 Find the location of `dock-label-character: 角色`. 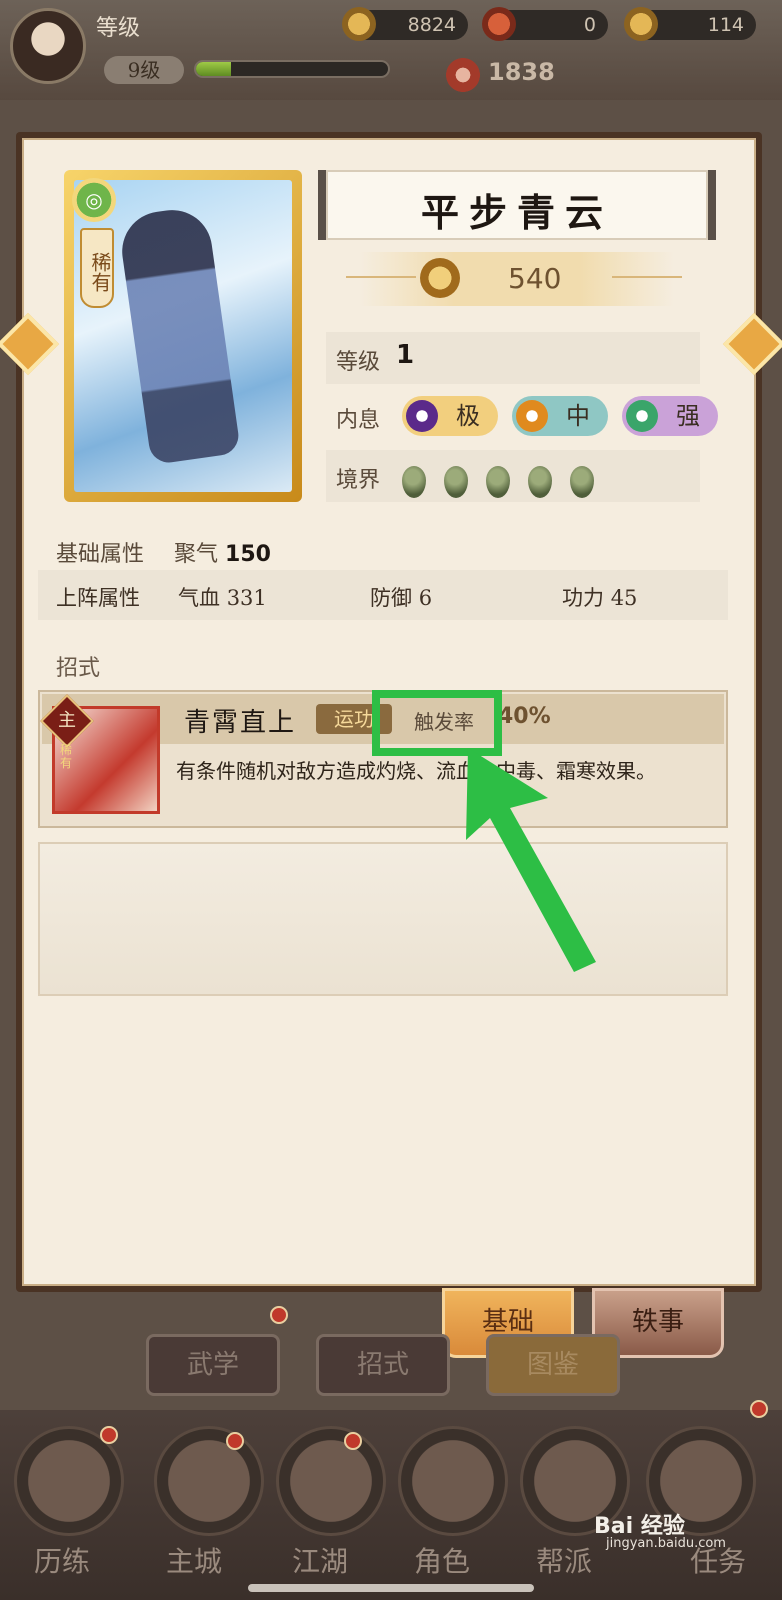

dock-label-character: 角色 is located at coordinates (442, 1561).